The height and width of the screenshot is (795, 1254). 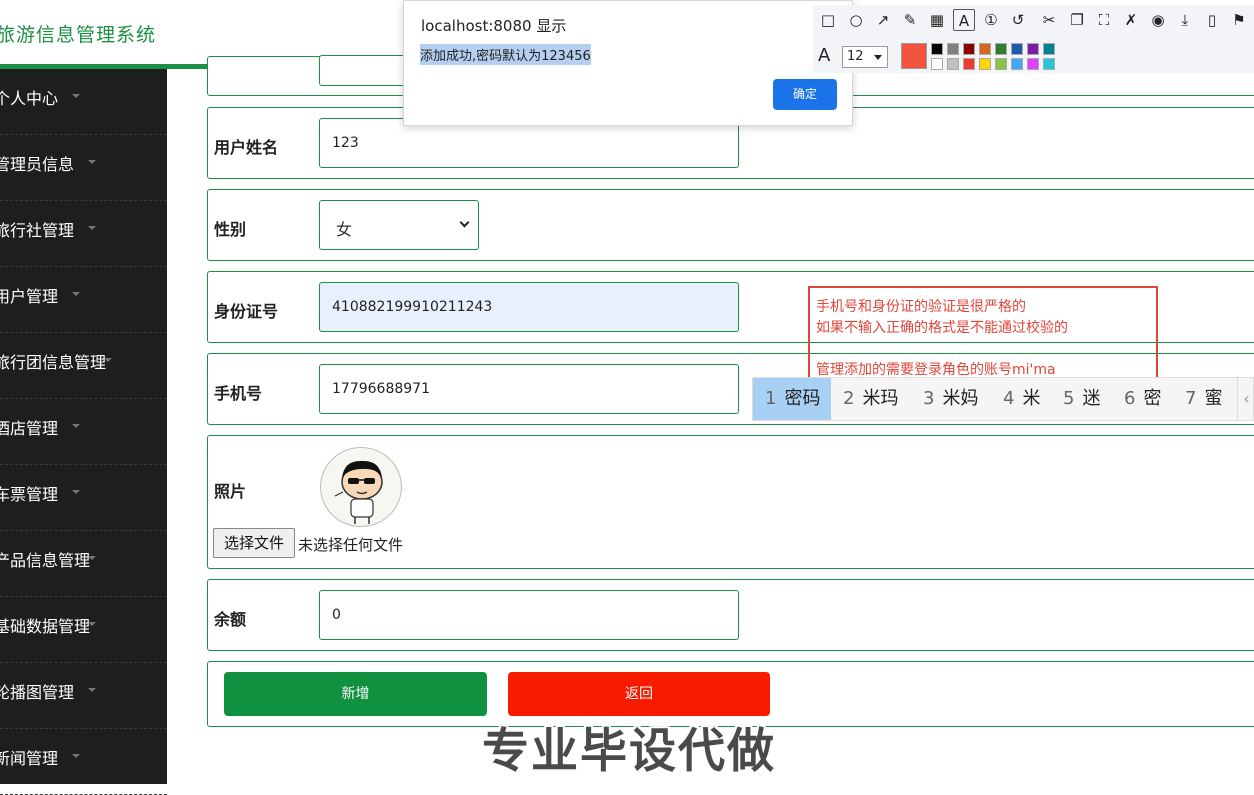 I want to click on form-row-gender: 性别 女, so click(x=730, y=225).